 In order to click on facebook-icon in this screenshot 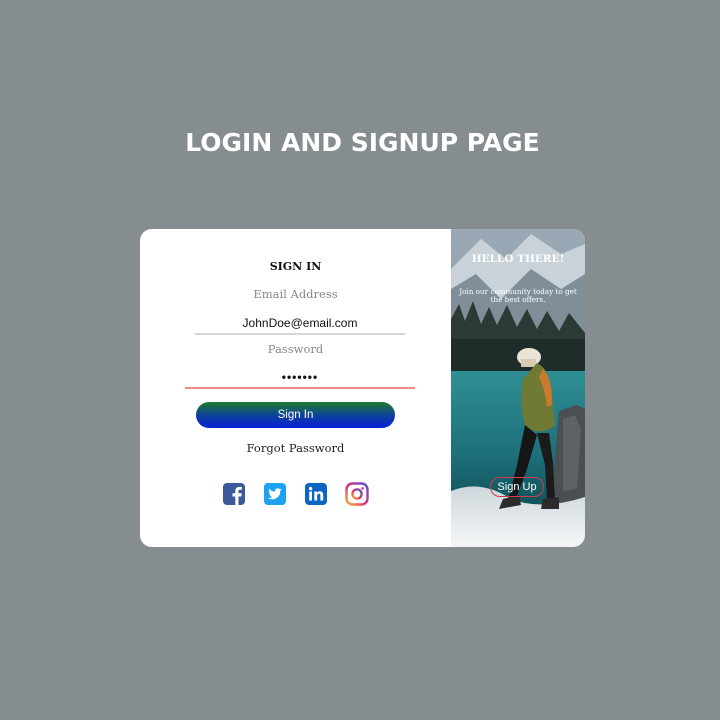, I will do `click(234, 494)`.